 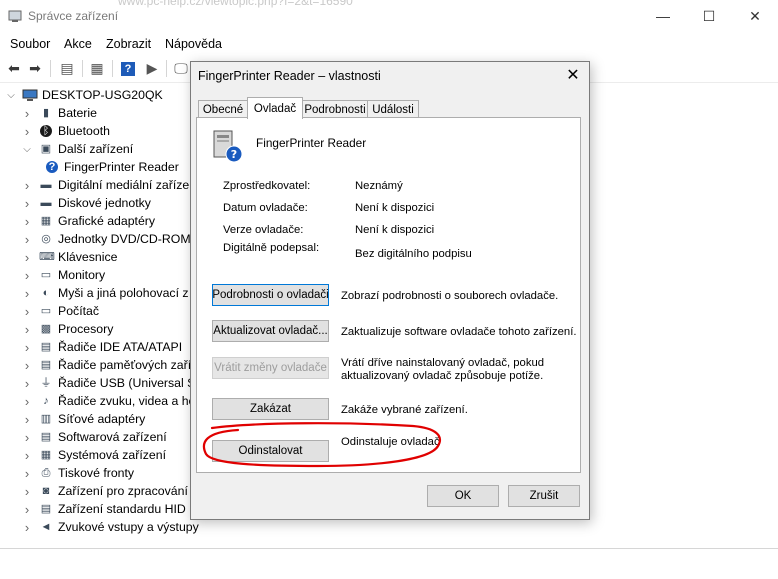 What do you see at coordinates (755, 16) in the screenshot?
I see `close-button: ✕` at bounding box center [755, 16].